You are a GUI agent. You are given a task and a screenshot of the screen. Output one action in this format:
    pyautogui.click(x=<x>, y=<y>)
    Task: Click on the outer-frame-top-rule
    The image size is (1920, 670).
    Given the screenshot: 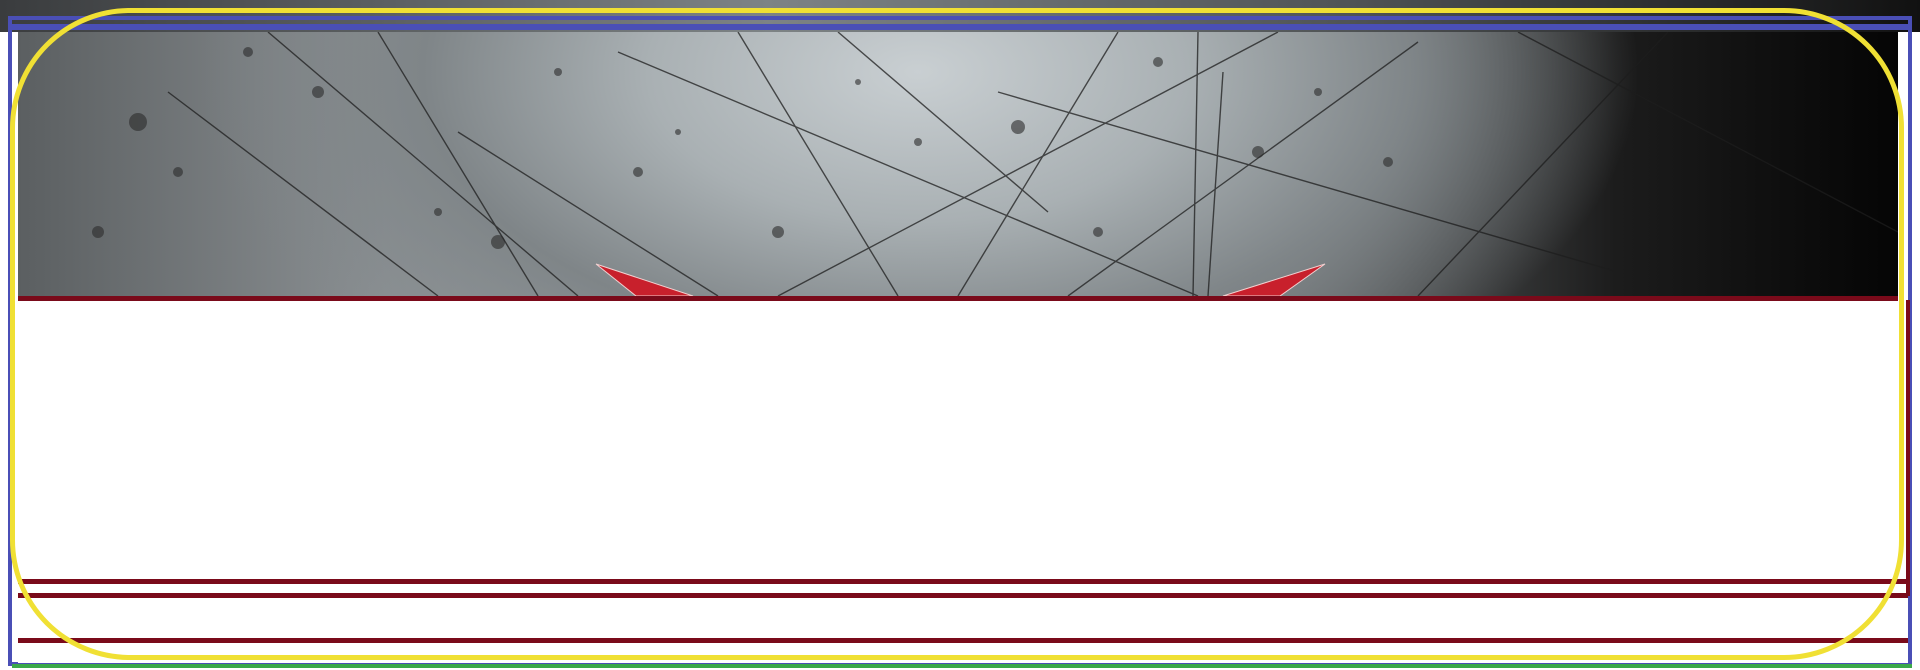 What is the action you would take?
    pyautogui.click(x=960, y=27)
    